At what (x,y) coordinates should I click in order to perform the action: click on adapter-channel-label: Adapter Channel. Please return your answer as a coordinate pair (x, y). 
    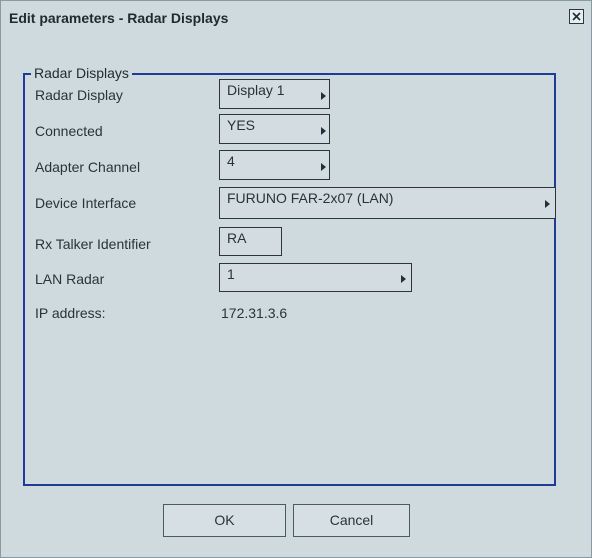
    Looking at the image, I should click on (88, 167).